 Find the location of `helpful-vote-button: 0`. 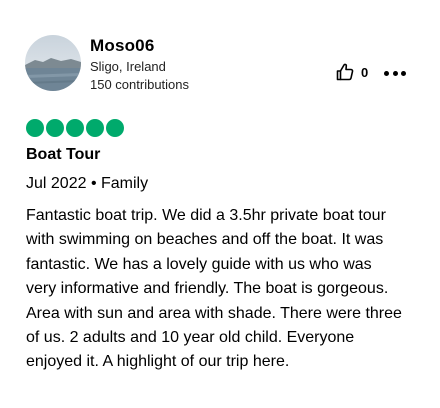

helpful-vote-button: 0 is located at coordinates (352, 72).